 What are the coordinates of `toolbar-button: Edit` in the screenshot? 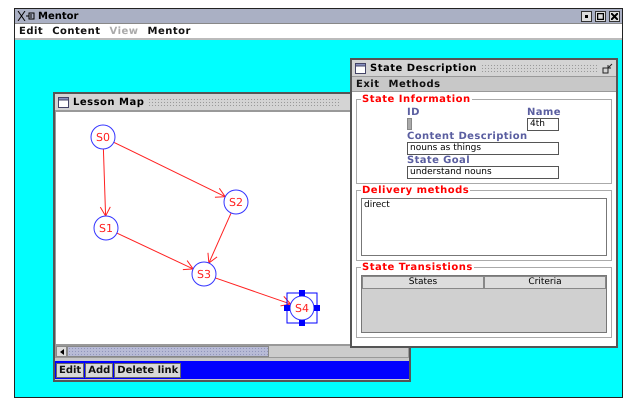 It's located at (70, 370).